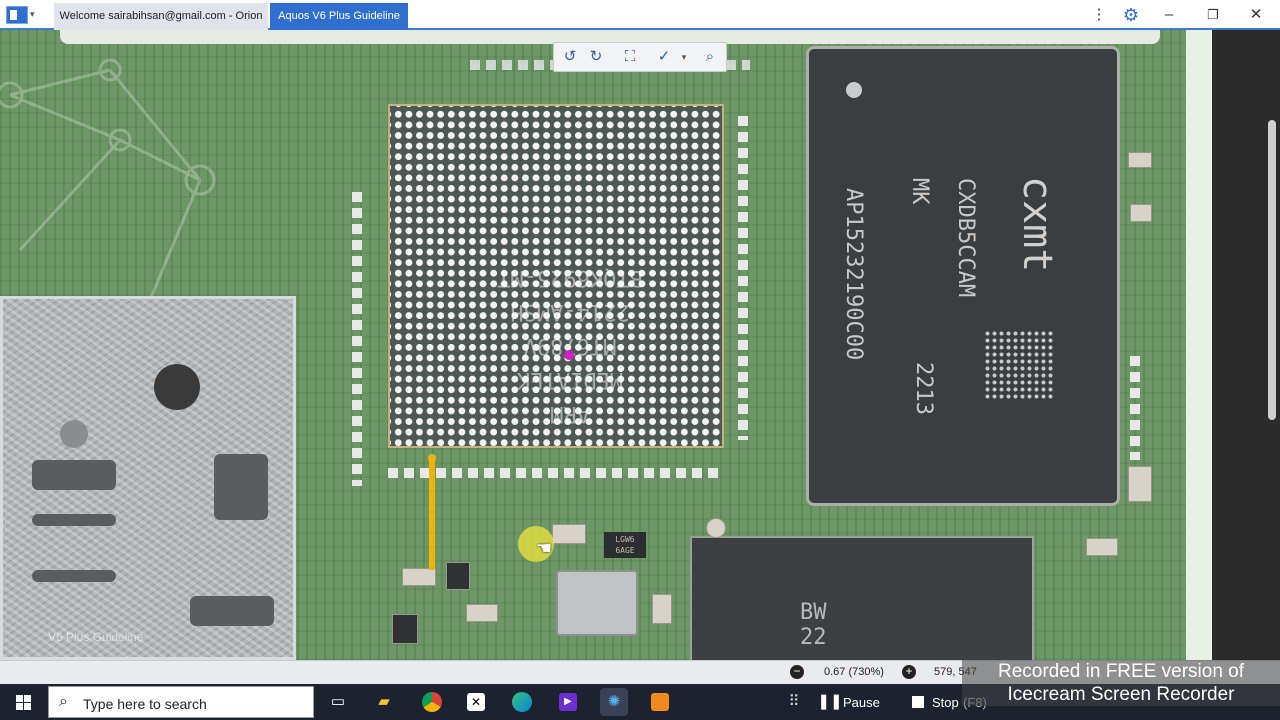 This screenshot has height=720, width=1280. What do you see at coordinates (918, 702) in the screenshot?
I see `stop-icon` at bounding box center [918, 702].